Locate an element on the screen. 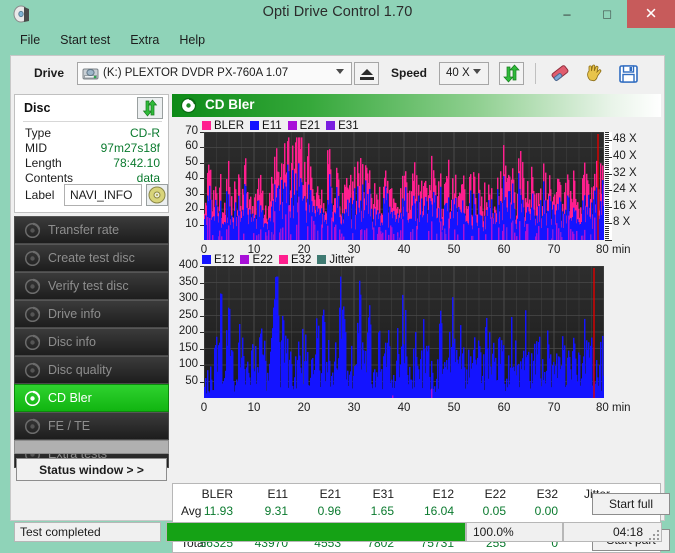 The width and height of the screenshot is (675, 553). label-input: NAVI_INFO is located at coordinates (103, 195).